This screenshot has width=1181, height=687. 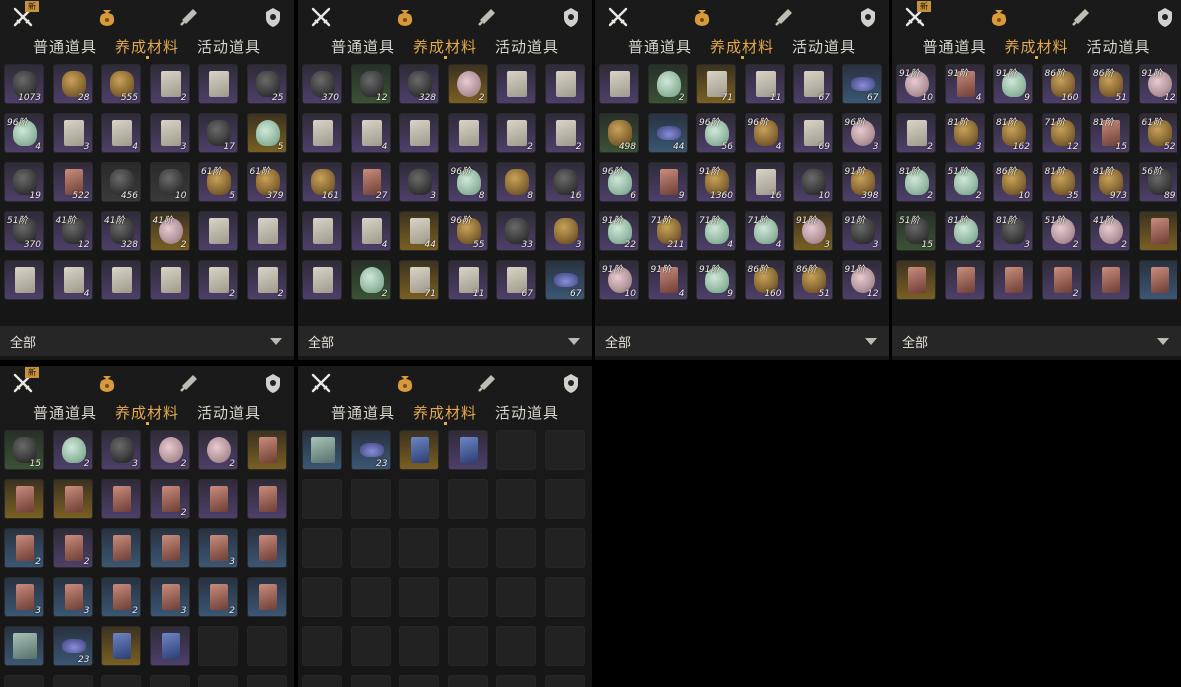 What do you see at coordinates (619, 182) in the screenshot?
I see `item-slot: 96阶 6` at bounding box center [619, 182].